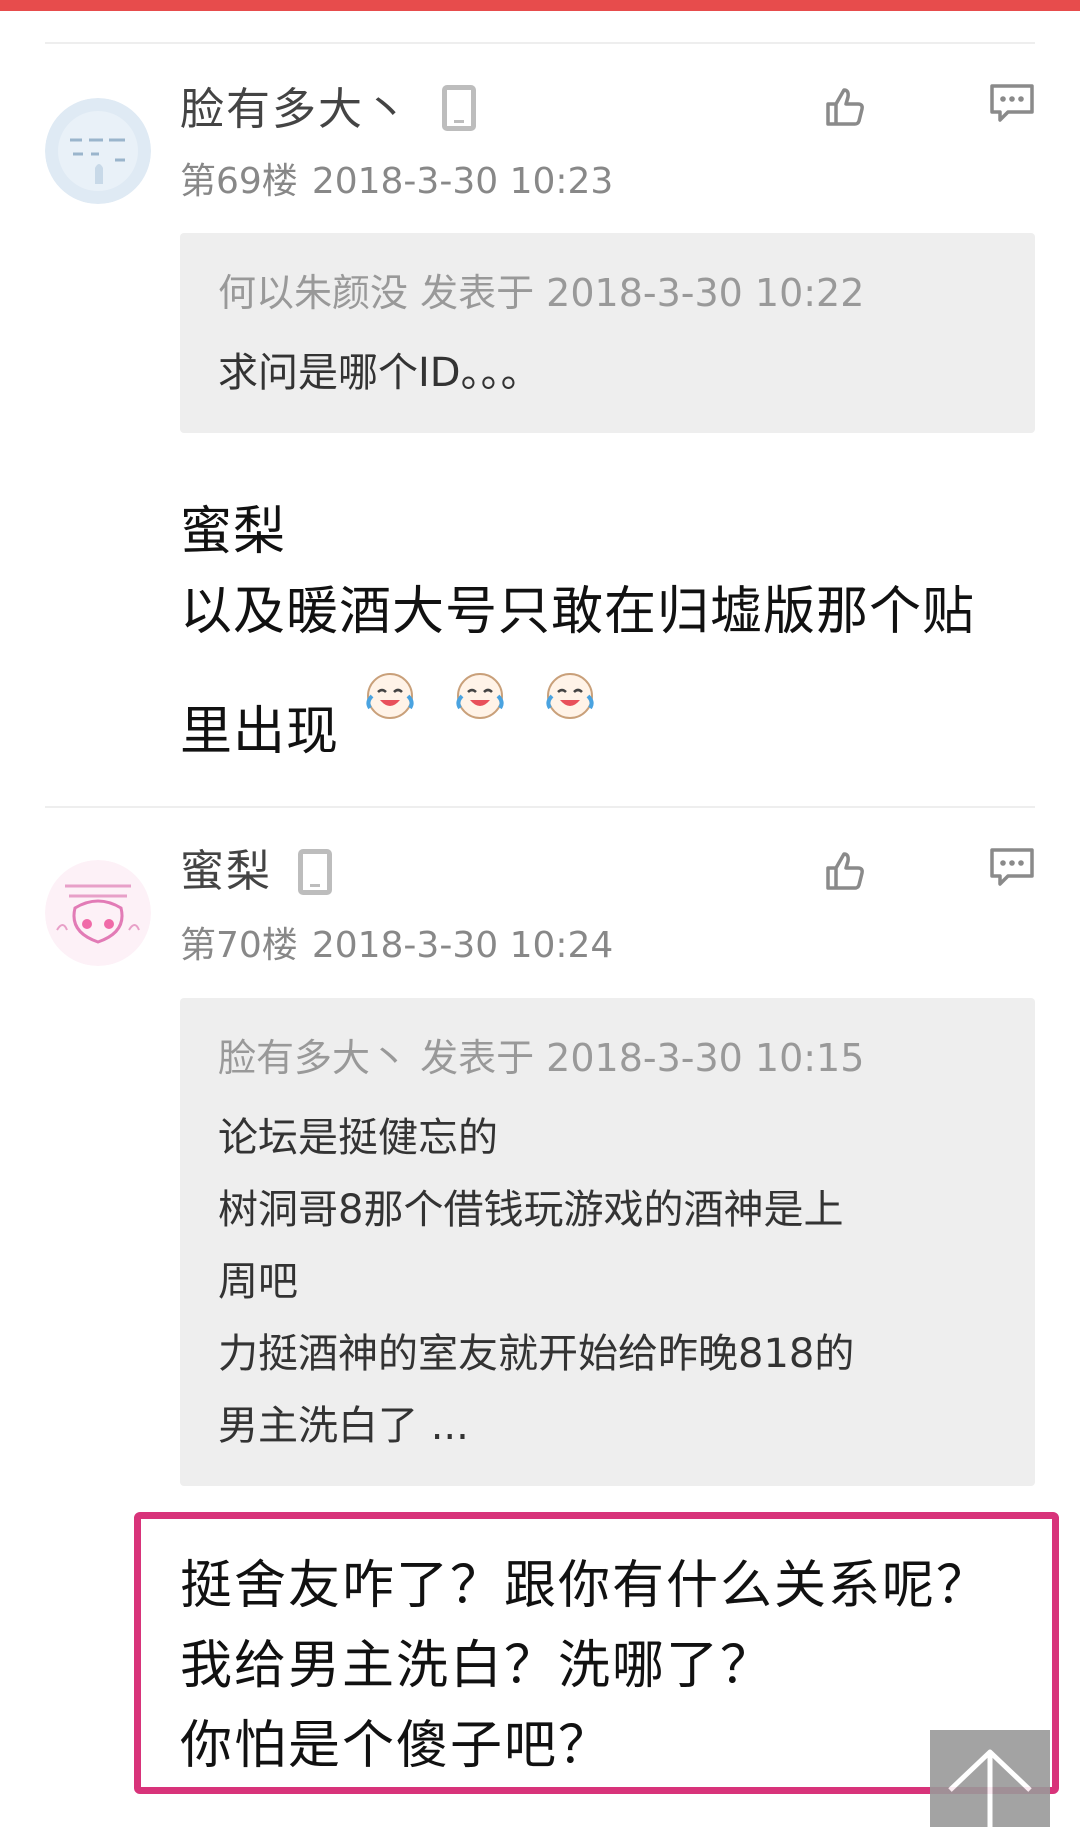  I want to click on post-timestamp: 2018-3-30 10:23, so click(462, 181).